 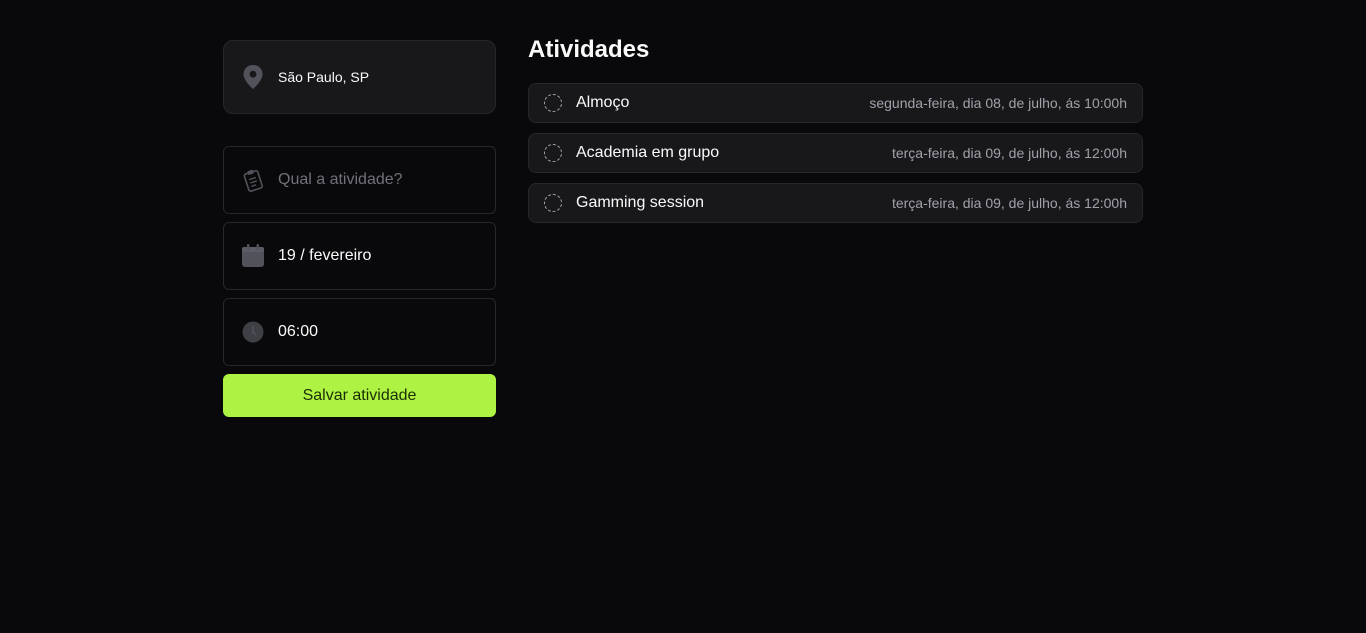 What do you see at coordinates (359, 395) in the screenshot?
I see `save-activity-button: Salvar atividade` at bounding box center [359, 395].